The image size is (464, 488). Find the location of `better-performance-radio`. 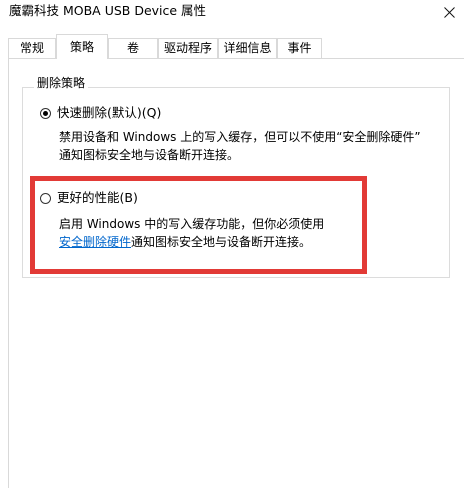

better-performance-radio is located at coordinates (45, 198).